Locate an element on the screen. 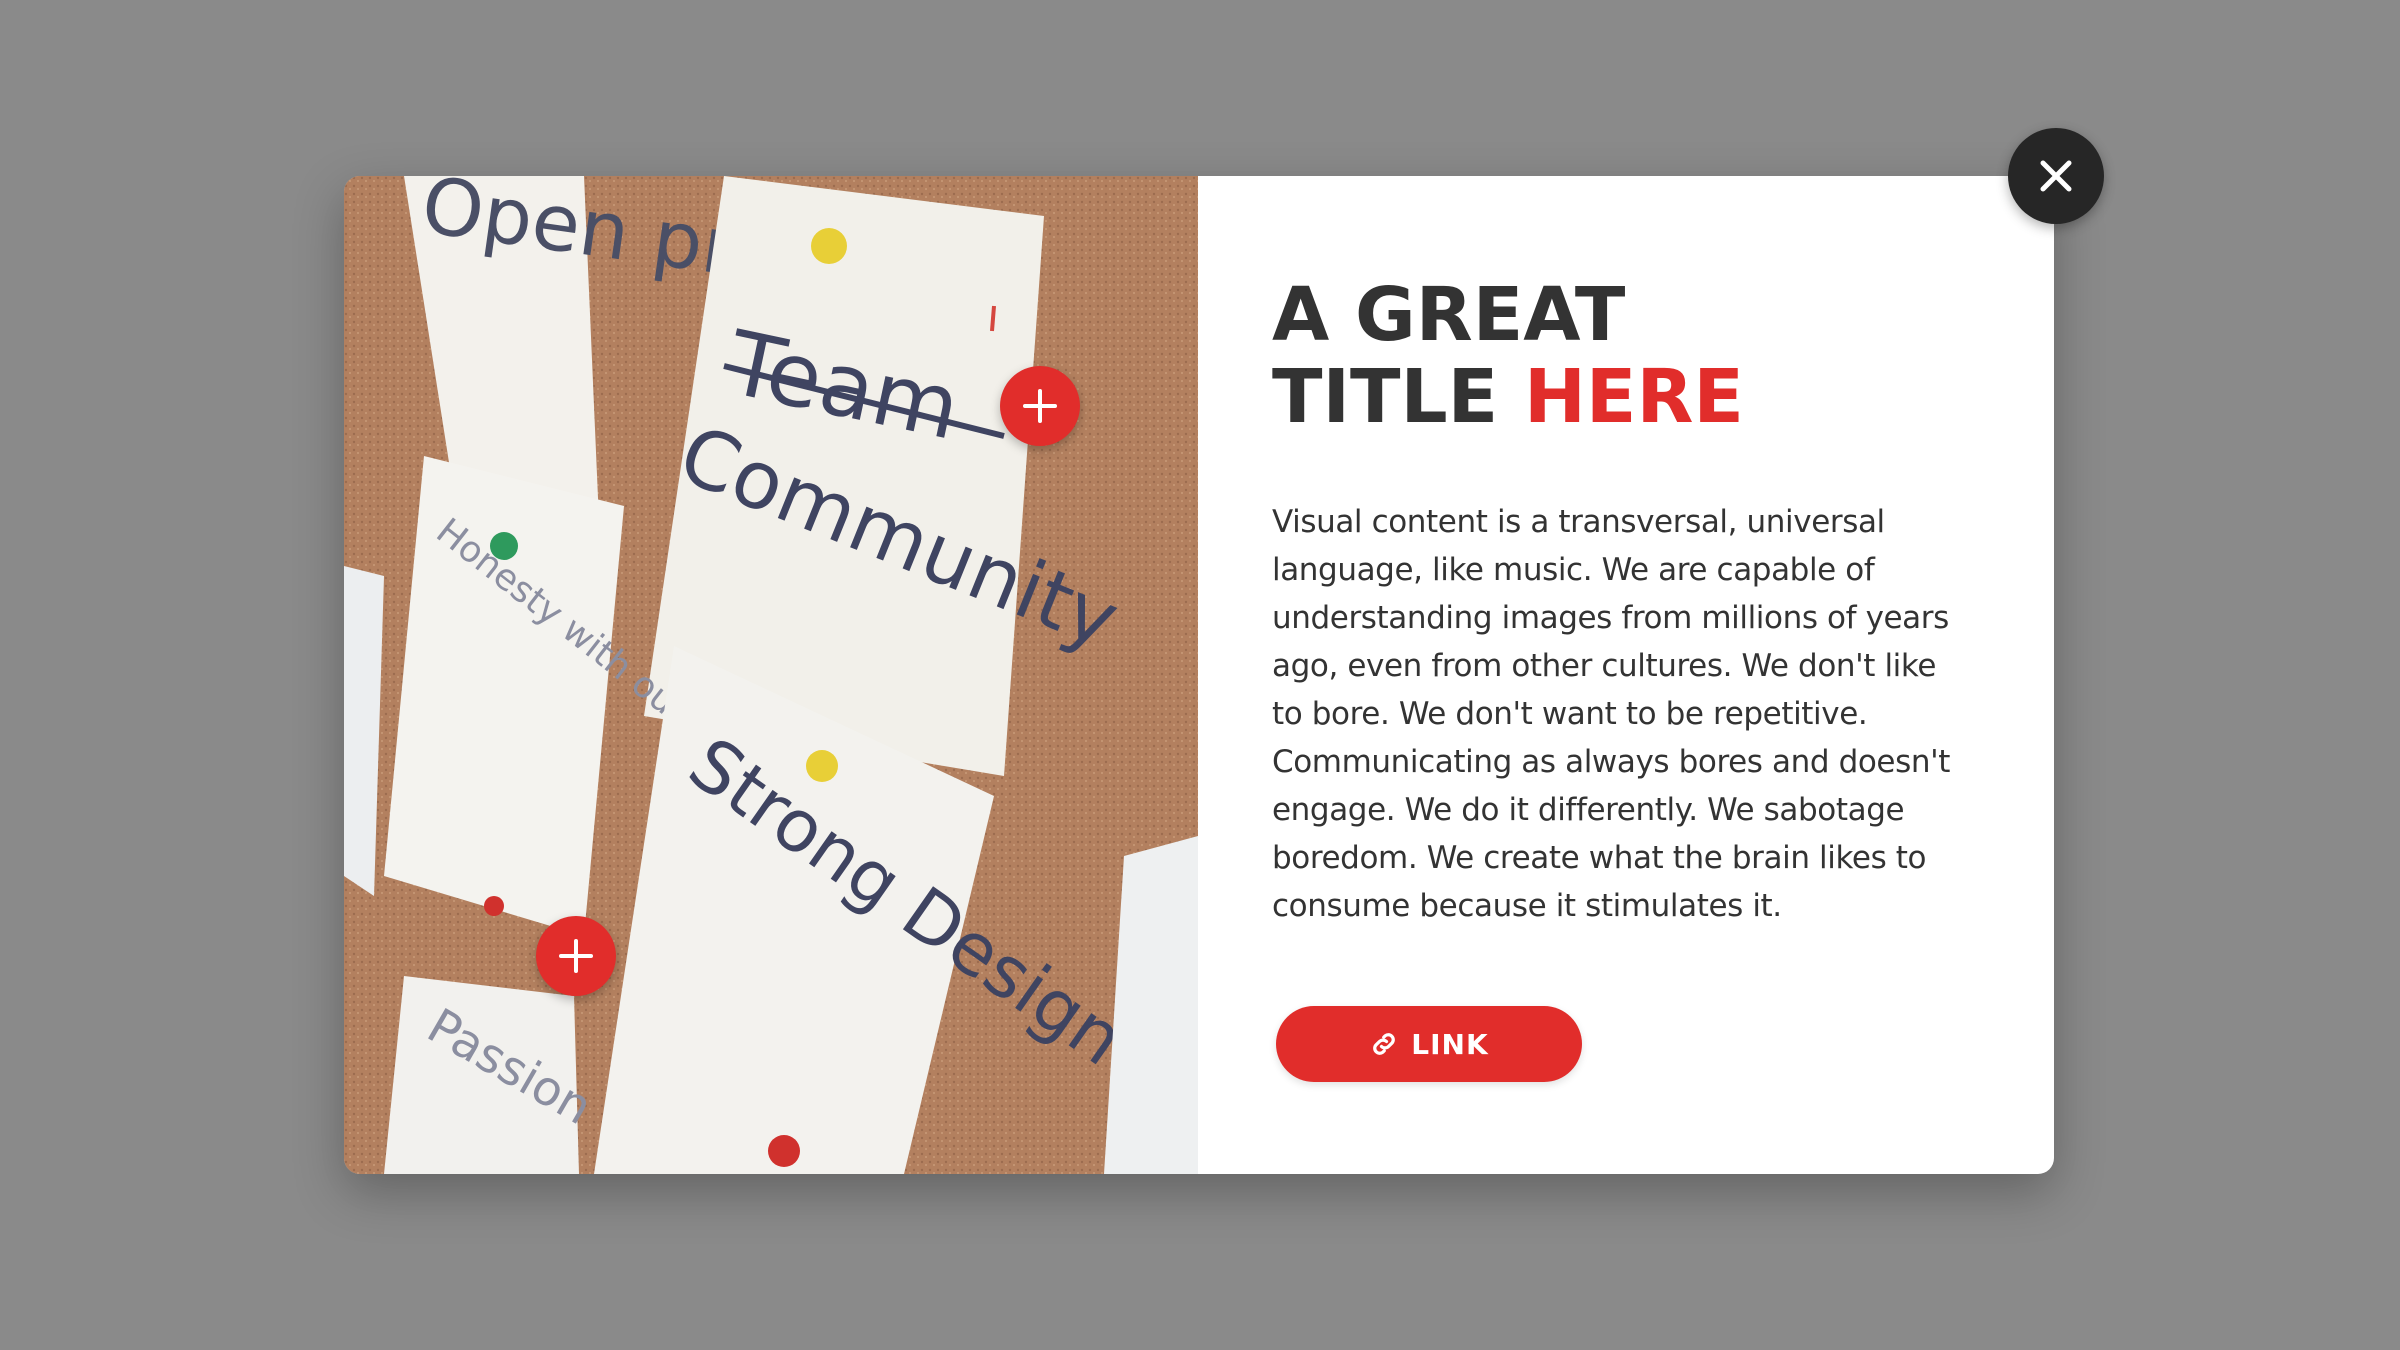 The width and height of the screenshot is (2400, 1350). close-icon is located at coordinates (2056, 176).